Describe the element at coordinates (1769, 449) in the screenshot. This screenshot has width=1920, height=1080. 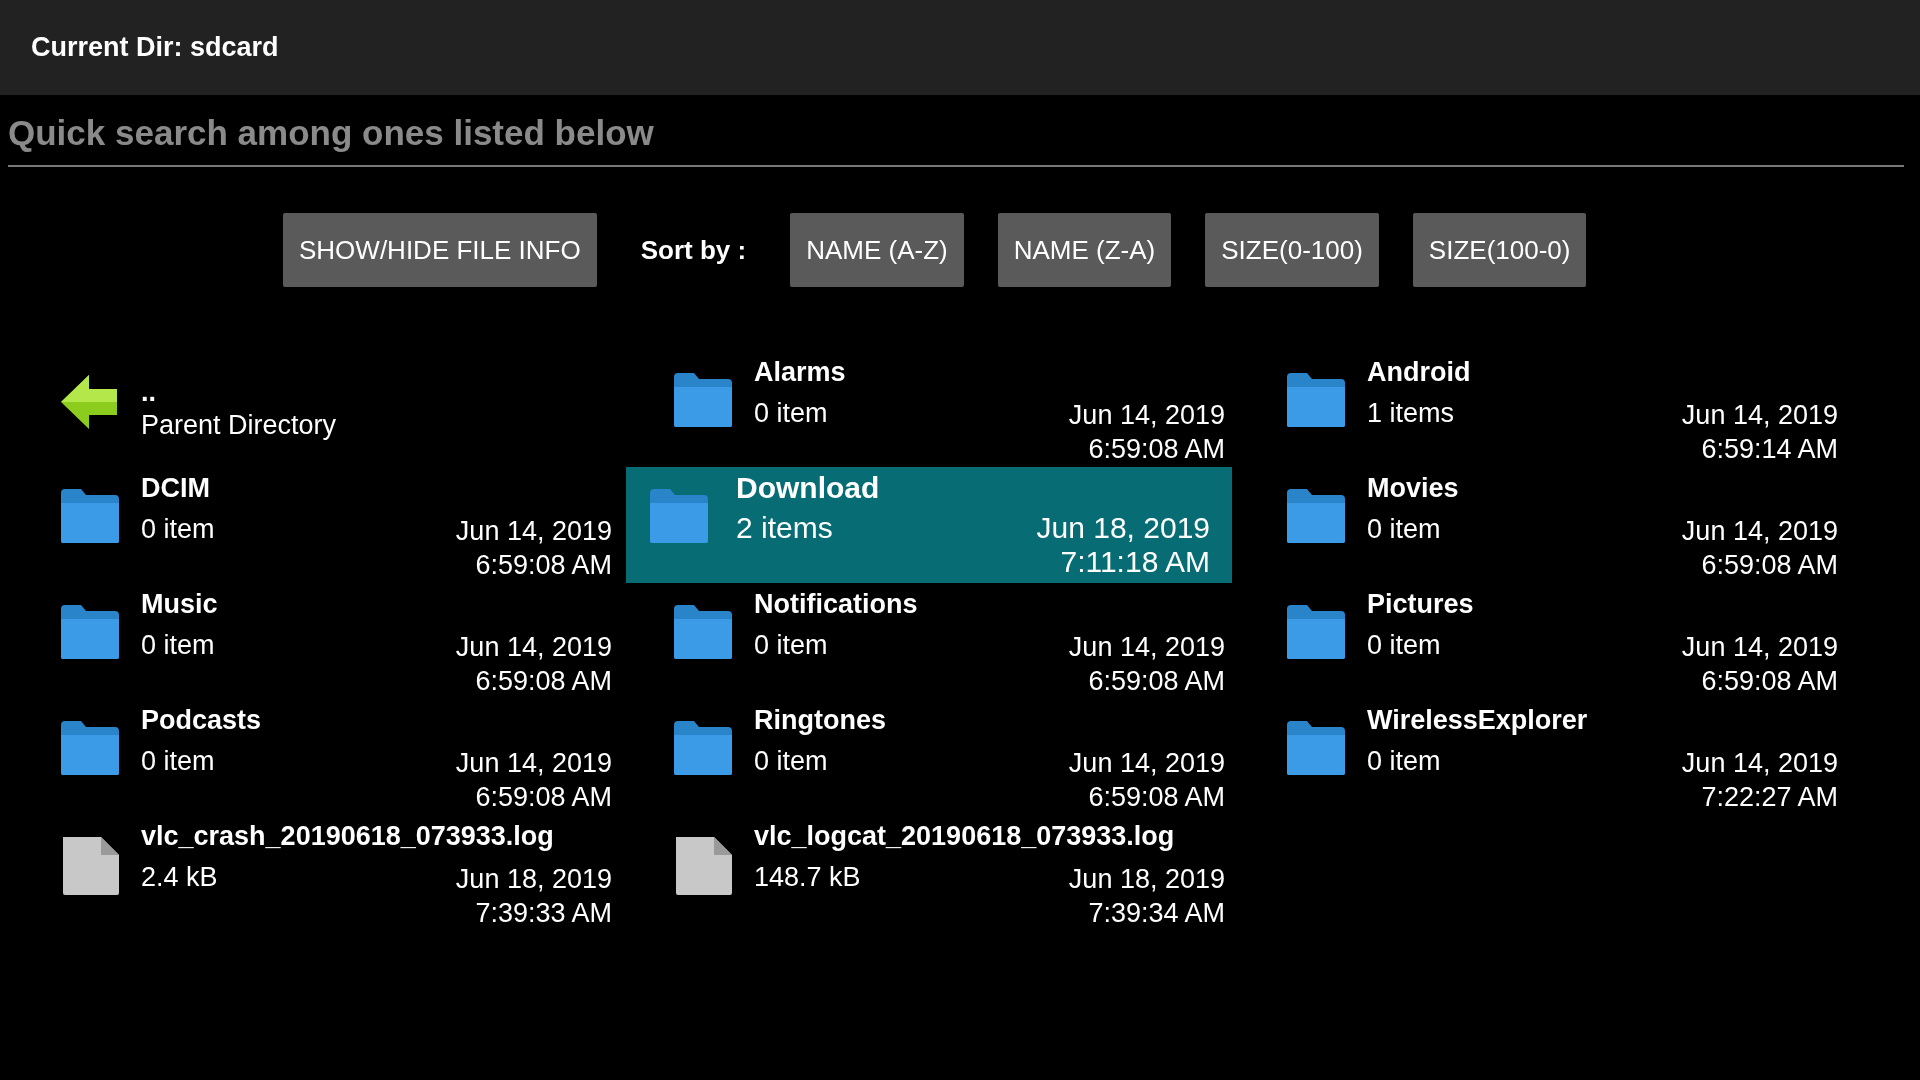
I see `item-time: 6:59:14 AM` at that location.